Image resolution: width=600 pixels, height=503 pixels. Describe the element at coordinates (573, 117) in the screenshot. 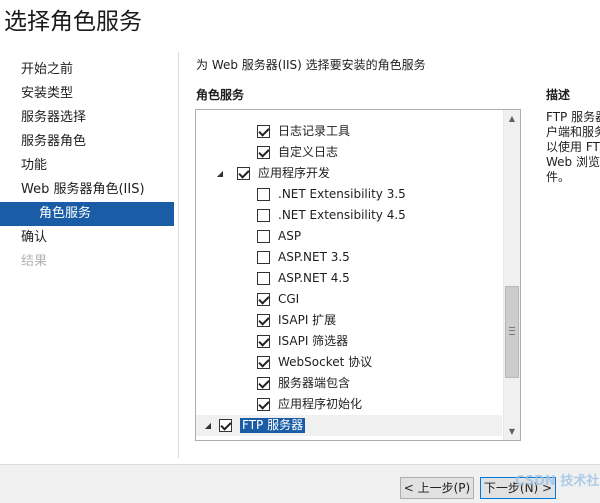

I see `description-line: FTP 服务器` at that location.